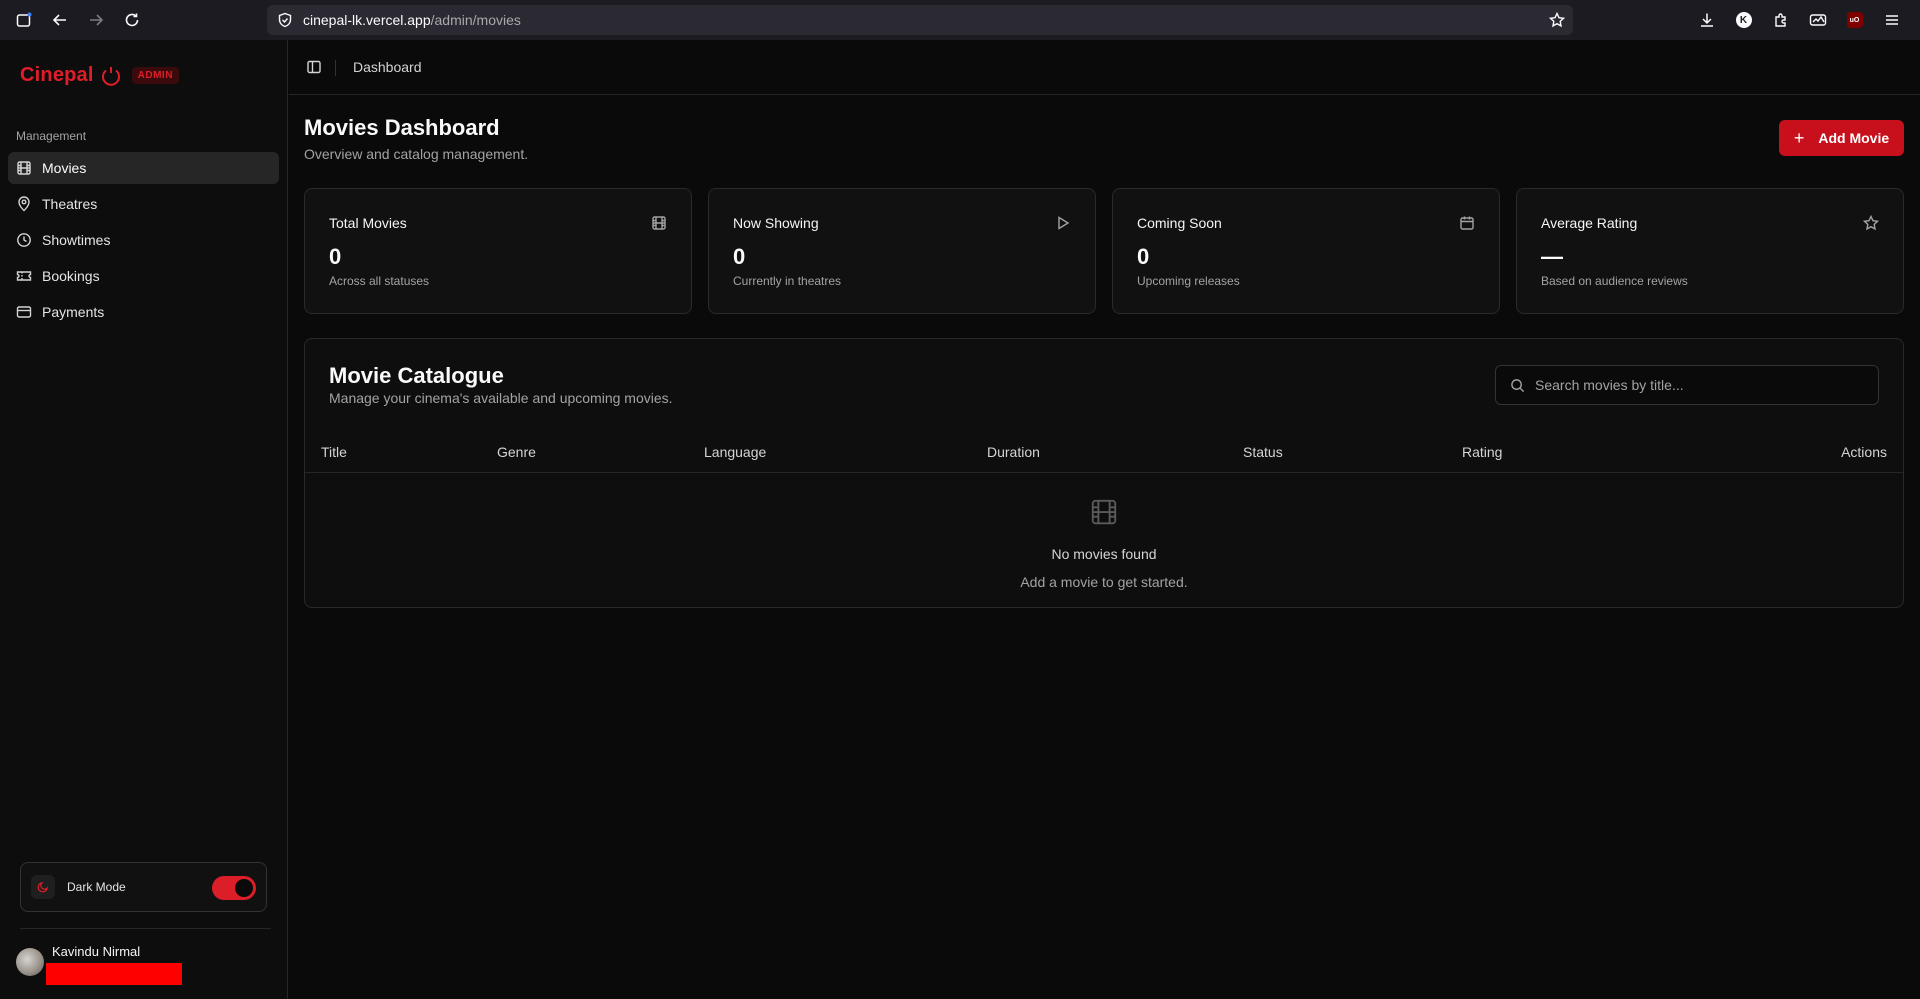  What do you see at coordinates (314, 67) in the screenshot?
I see `sidebar-toggle-icon` at bounding box center [314, 67].